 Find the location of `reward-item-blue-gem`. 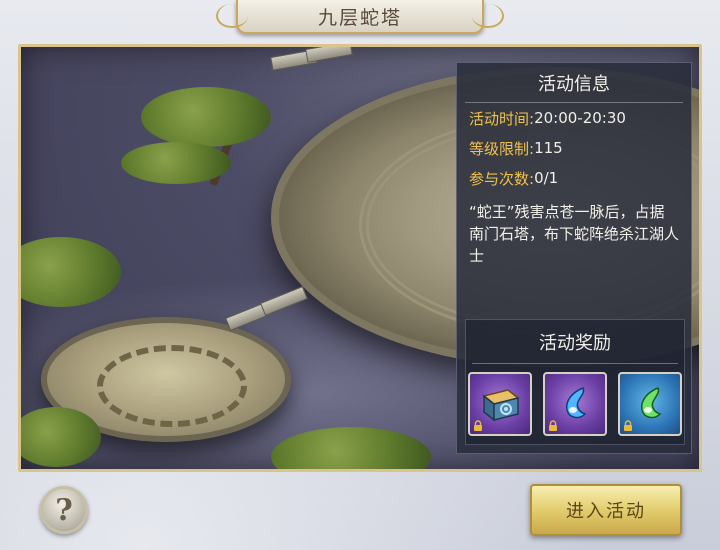

reward-item-blue-gem is located at coordinates (575, 404).